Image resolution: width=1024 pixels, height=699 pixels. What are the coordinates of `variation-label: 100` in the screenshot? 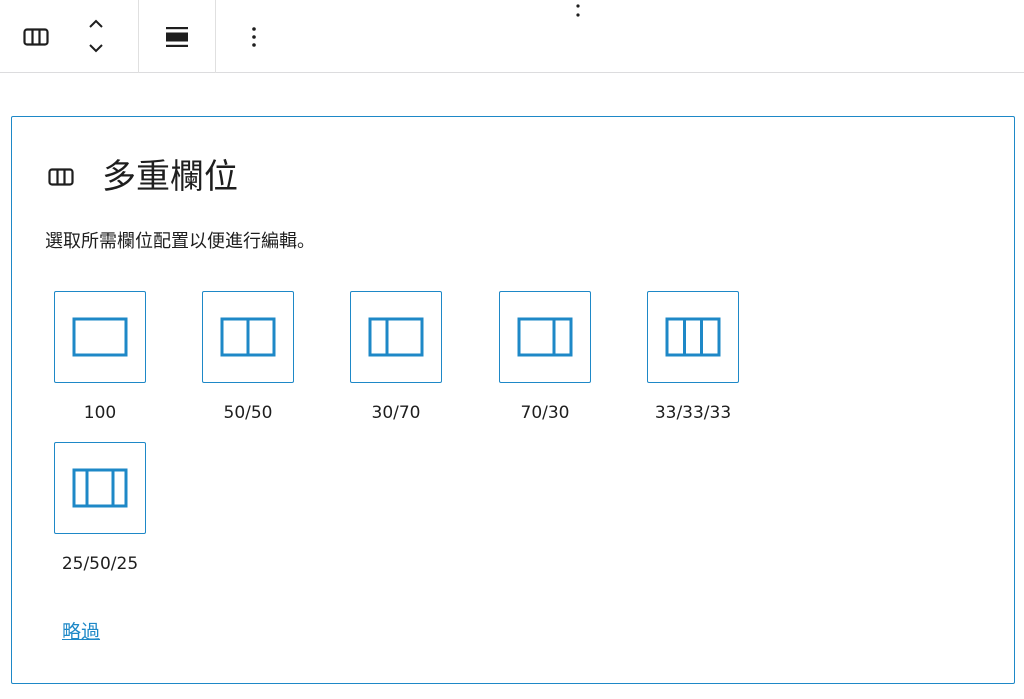 It's located at (100, 413).